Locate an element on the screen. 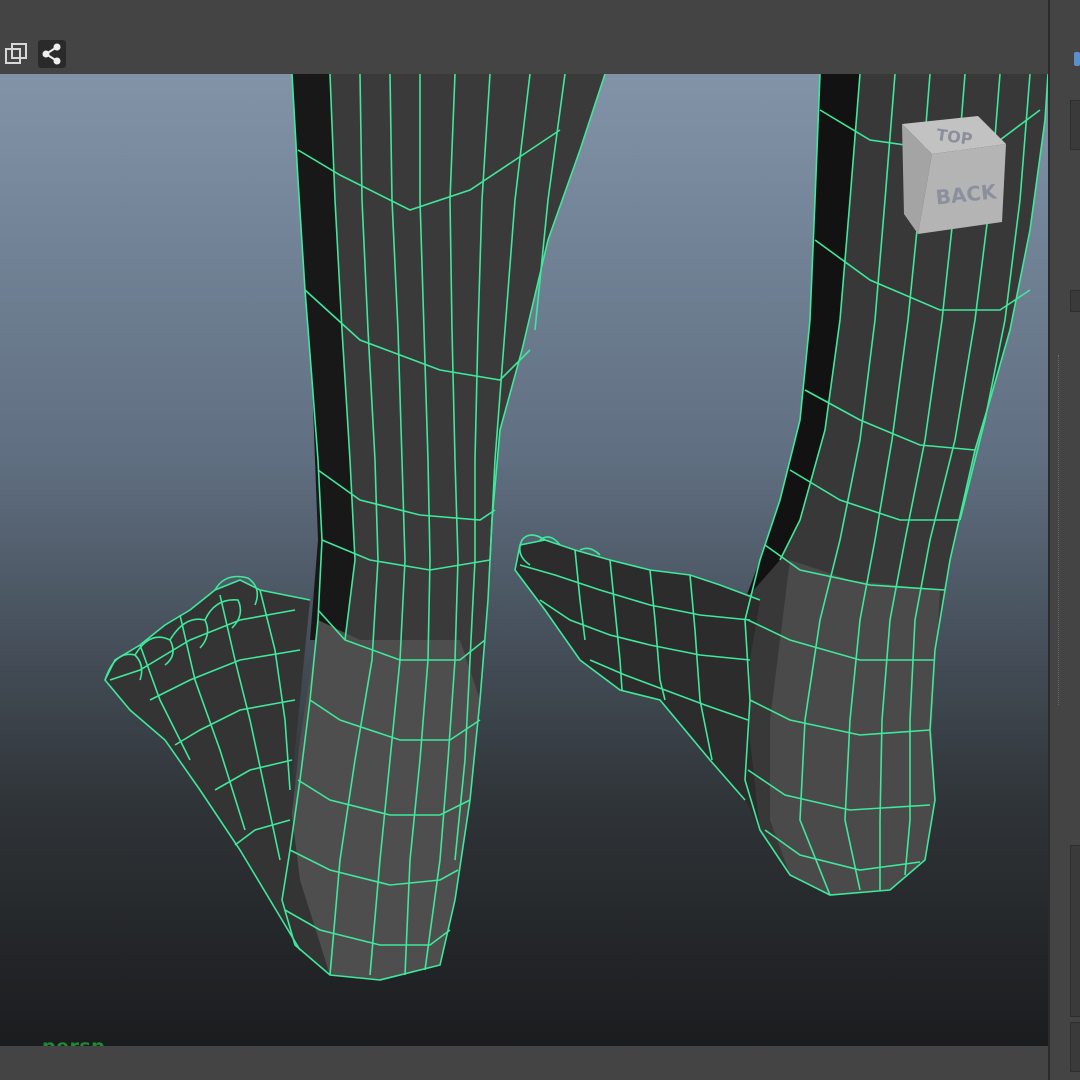 The image size is (1080, 1080). share-nodes-icon is located at coordinates (51, 54).